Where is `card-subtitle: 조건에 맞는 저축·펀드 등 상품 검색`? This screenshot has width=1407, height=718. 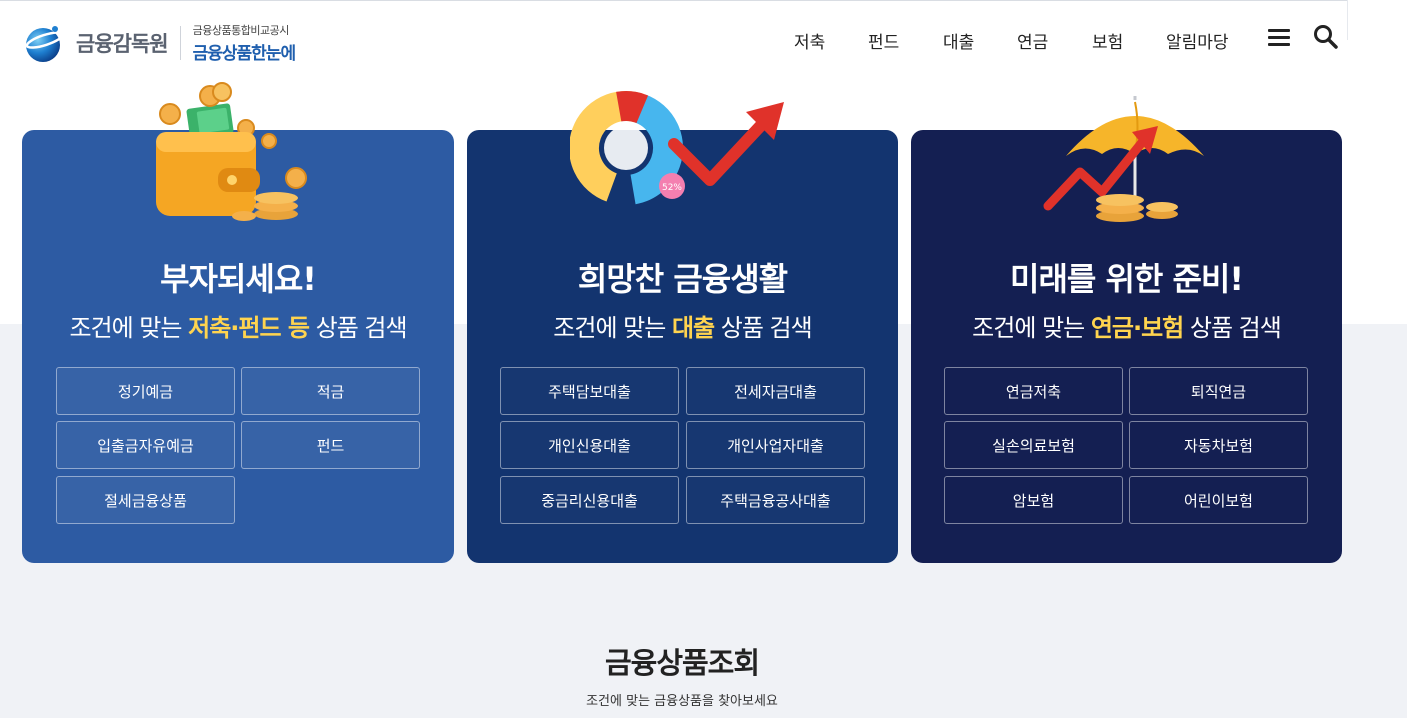
card-subtitle: 조건에 맞는 저축·펀드 등 상품 검색 is located at coordinates (238, 325).